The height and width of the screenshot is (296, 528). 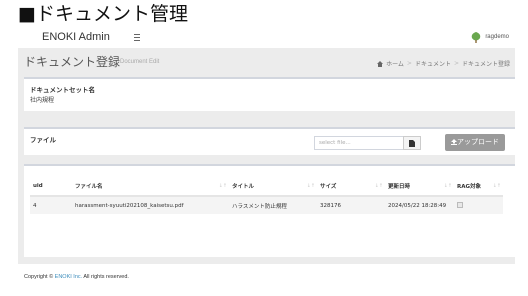 What do you see at coordinates (38, 185) in the screenshot?
I see `header-label: uid` at bounding box center [38, 185].